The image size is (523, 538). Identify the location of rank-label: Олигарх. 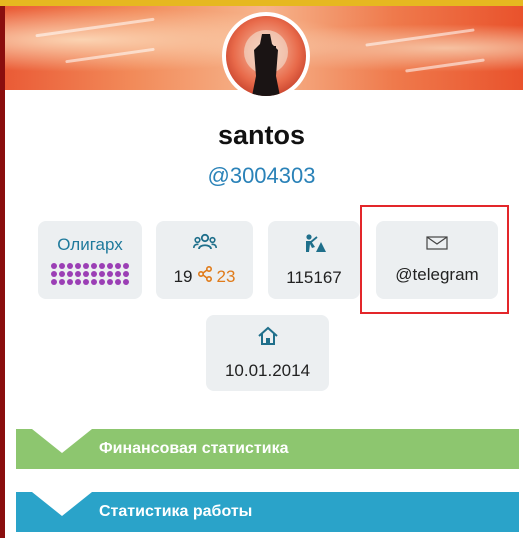
(90, 244).